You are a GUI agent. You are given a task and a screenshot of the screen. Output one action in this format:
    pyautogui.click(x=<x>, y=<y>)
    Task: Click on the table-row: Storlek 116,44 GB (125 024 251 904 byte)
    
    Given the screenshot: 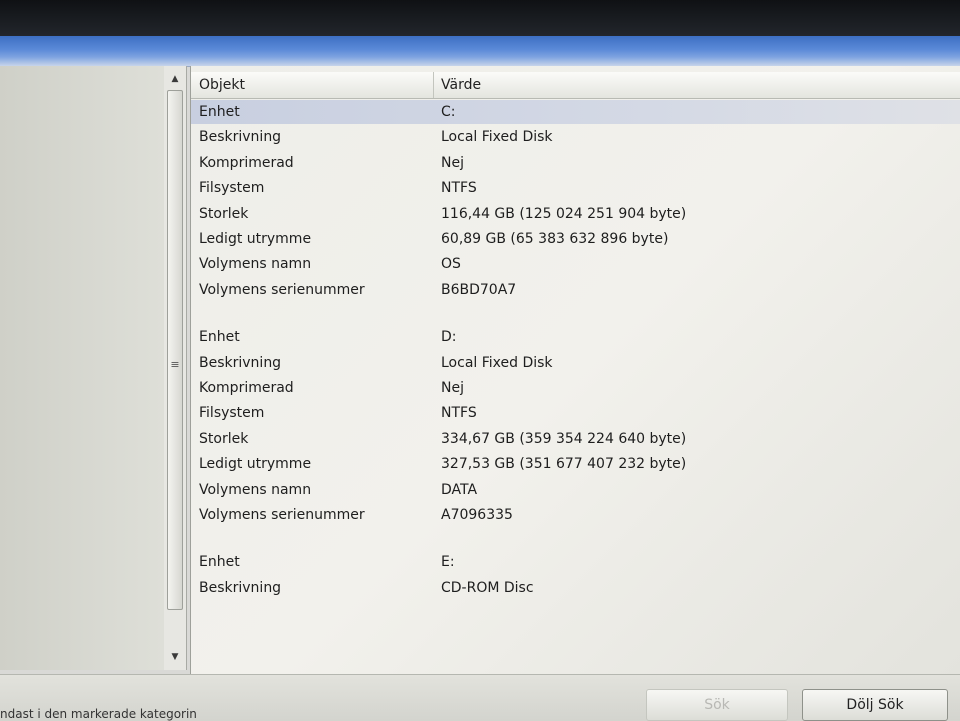 What is the action you would take?
    pyautogui.click(x=575, y=214)
    